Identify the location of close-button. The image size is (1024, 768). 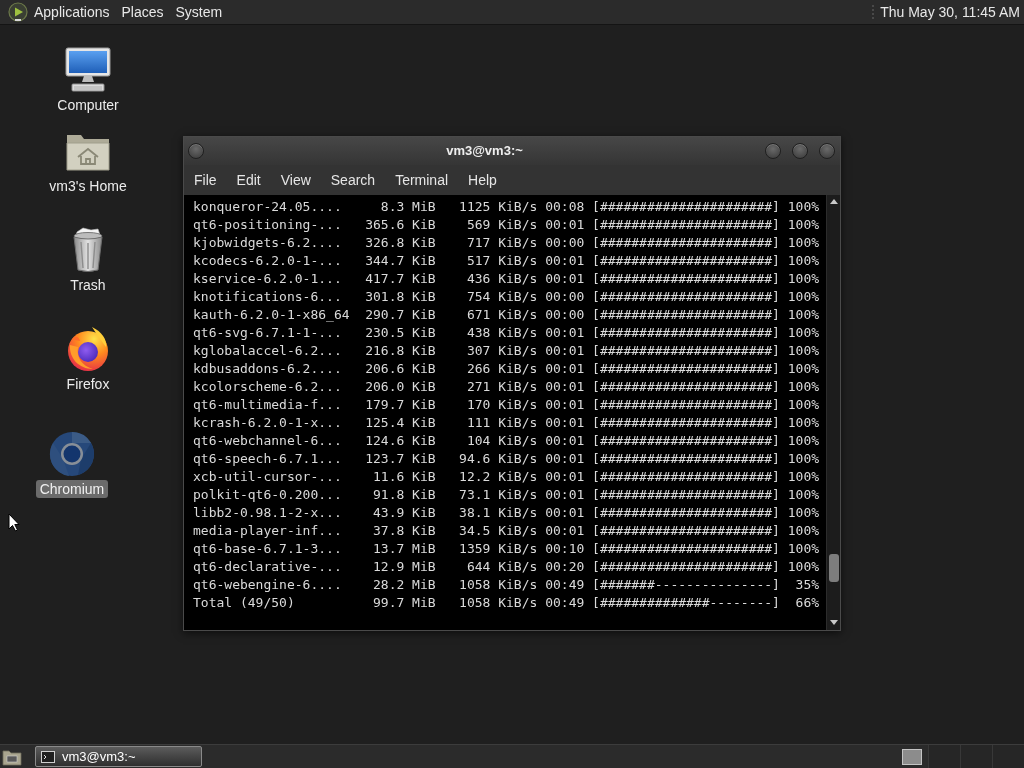
(827, 151).